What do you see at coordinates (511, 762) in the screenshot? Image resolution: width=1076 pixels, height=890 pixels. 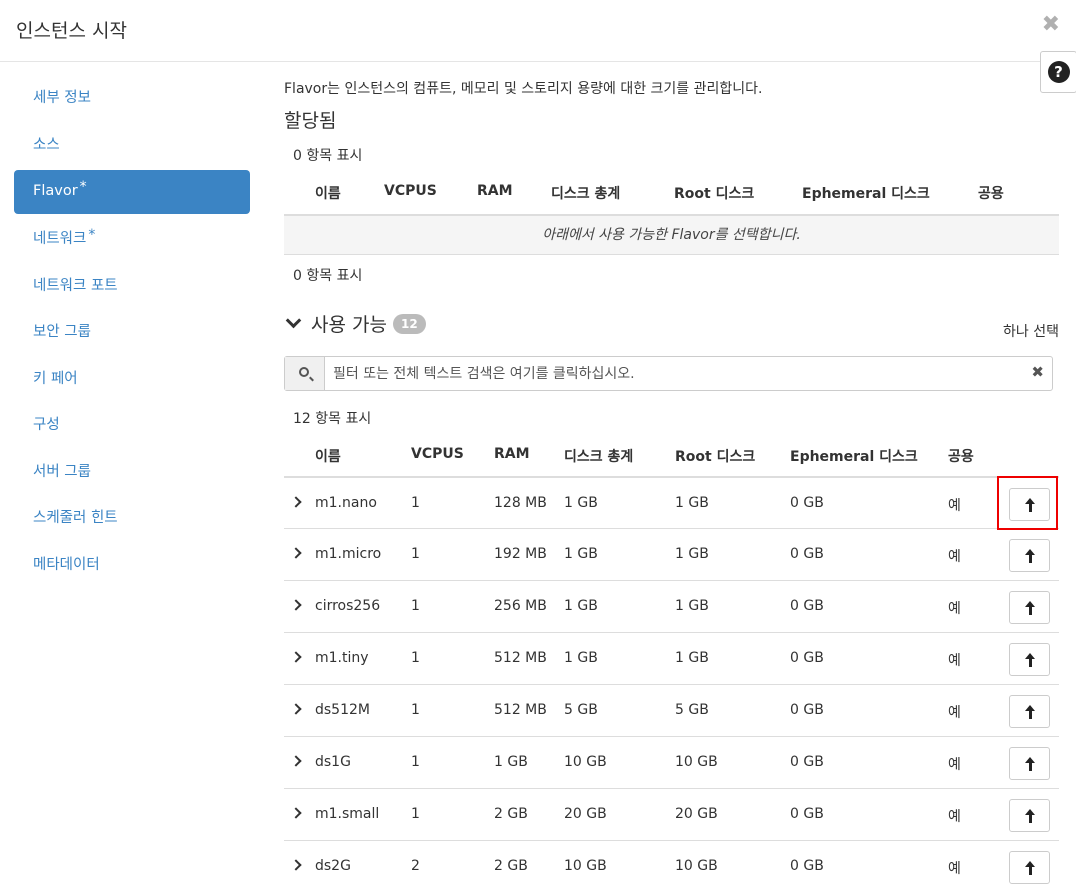 I see `cell-ram: 1 GB` at bounding box center [511, 762].